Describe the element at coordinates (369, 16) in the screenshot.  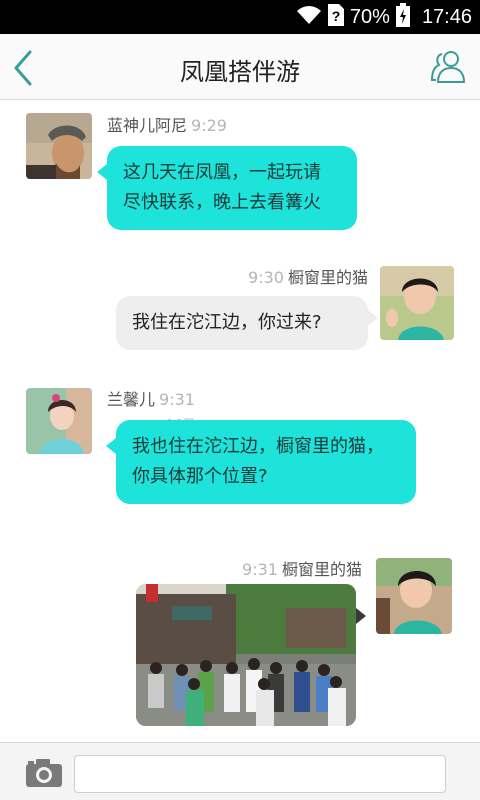
I see `battery-percent: 70%` at that location.